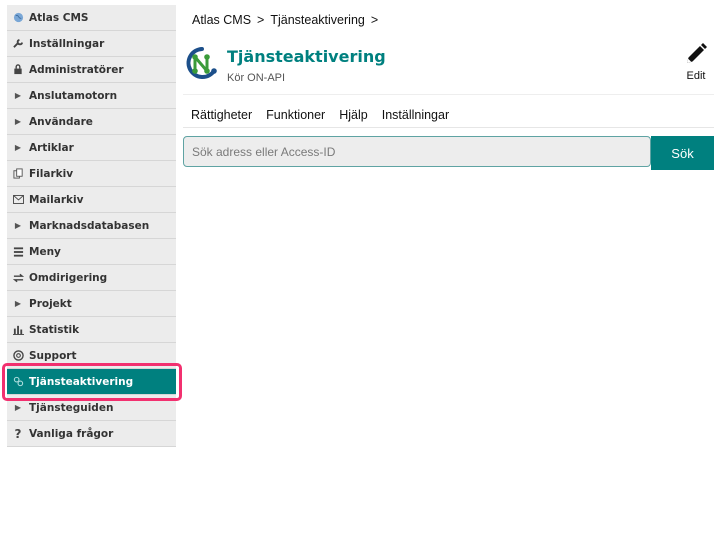 This screenshot has height=557, width=728. I want to click on question-icon: ?, so click(18, 433).